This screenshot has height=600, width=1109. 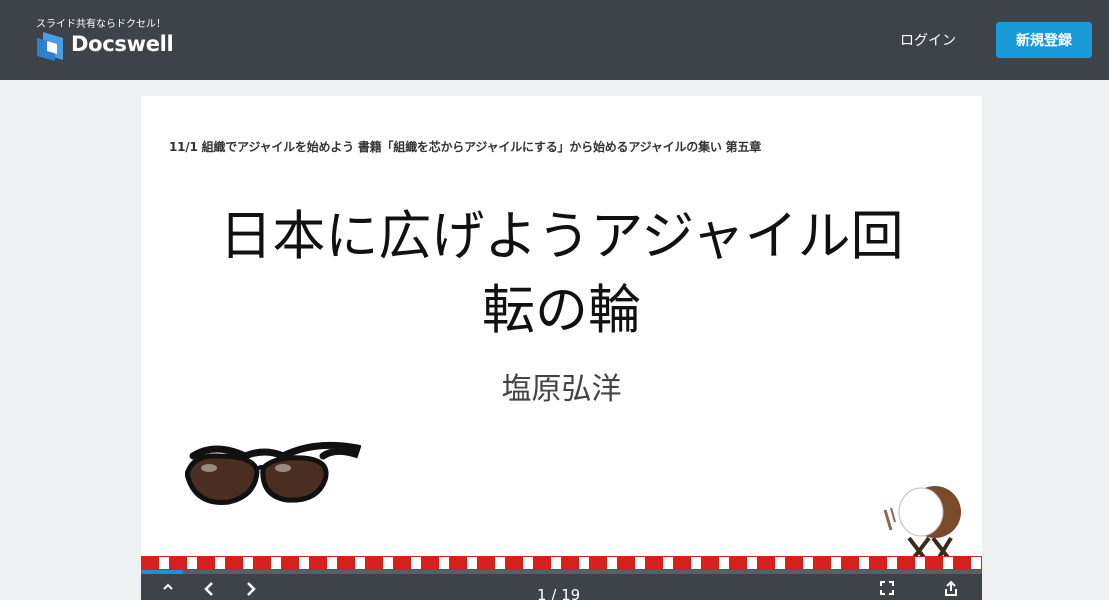 What do you see at coordinates (122, 44) in the screenshot?
I see `brand-name: Docswell` at bounding box center [122, 44].